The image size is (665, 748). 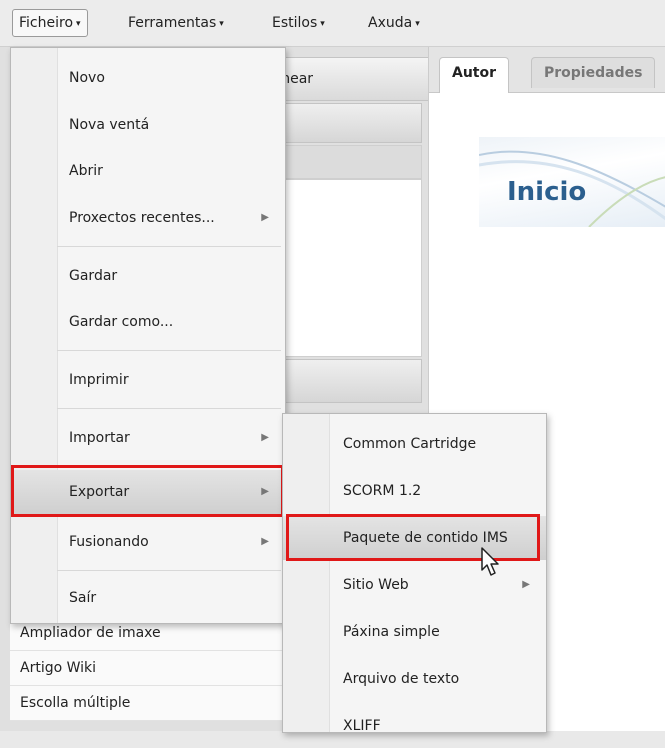 I want to click on menu-item-xliff: XLIFF, so click(x=414, y=726).